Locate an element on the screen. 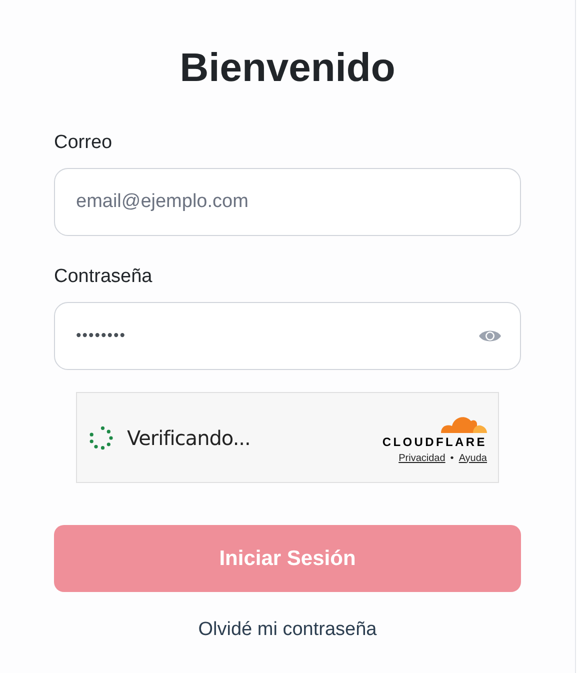 The width and height of the screenshot is (579, 673). cloudflare-wordmark: CLOUDFLARE is located at coordinates (434, 441).